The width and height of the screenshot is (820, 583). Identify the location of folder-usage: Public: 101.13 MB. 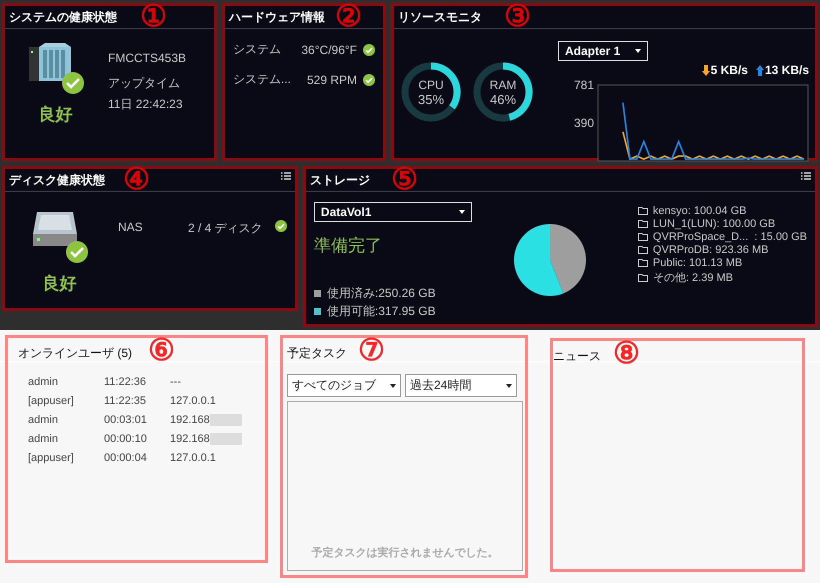
(697, 263).